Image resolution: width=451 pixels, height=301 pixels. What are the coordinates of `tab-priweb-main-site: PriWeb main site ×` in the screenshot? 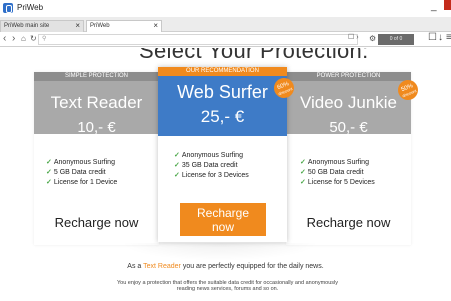 It's located at (42, 26).